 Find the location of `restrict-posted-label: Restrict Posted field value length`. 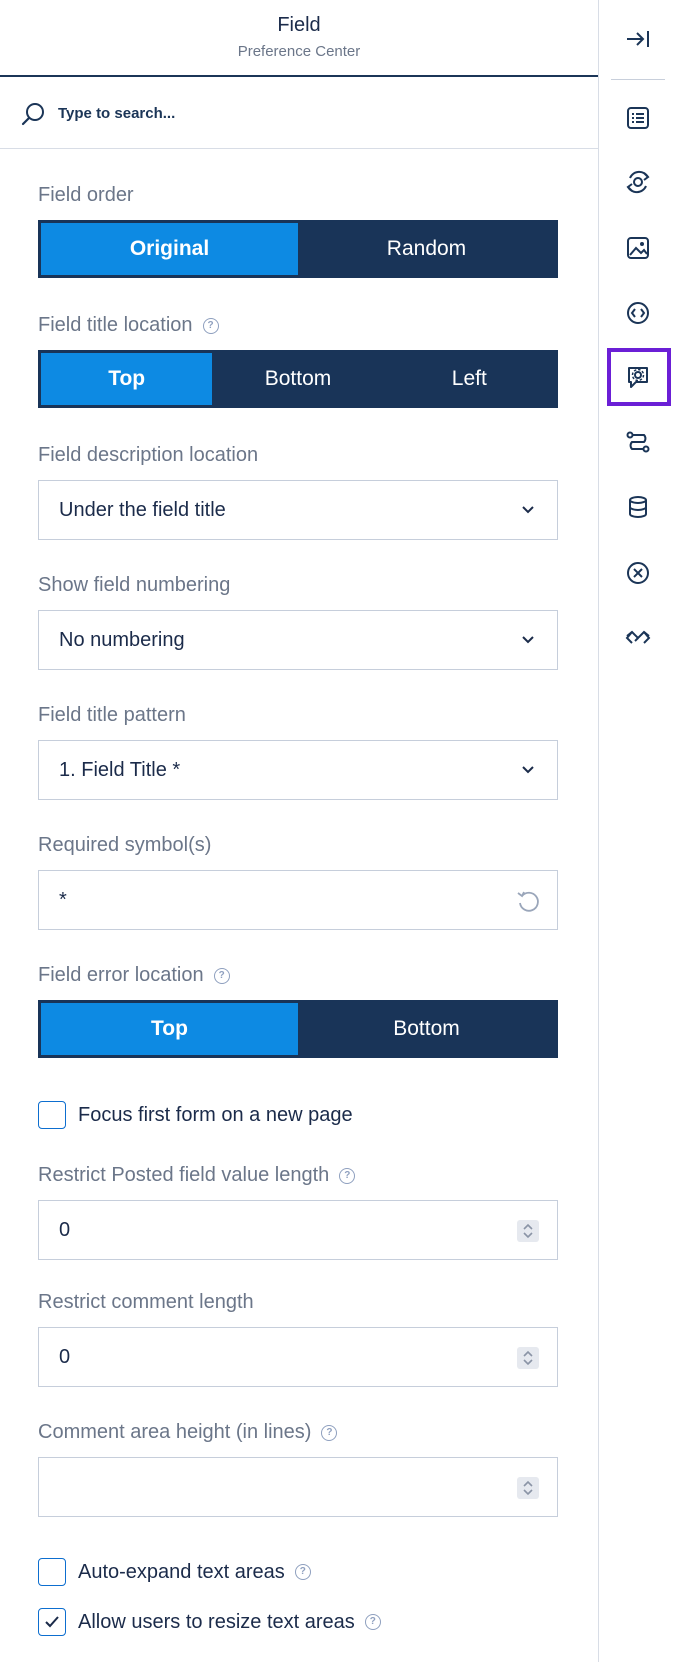

restrict-posted-label: Restrict Posted field value length is located at coordinates (184, 1175).